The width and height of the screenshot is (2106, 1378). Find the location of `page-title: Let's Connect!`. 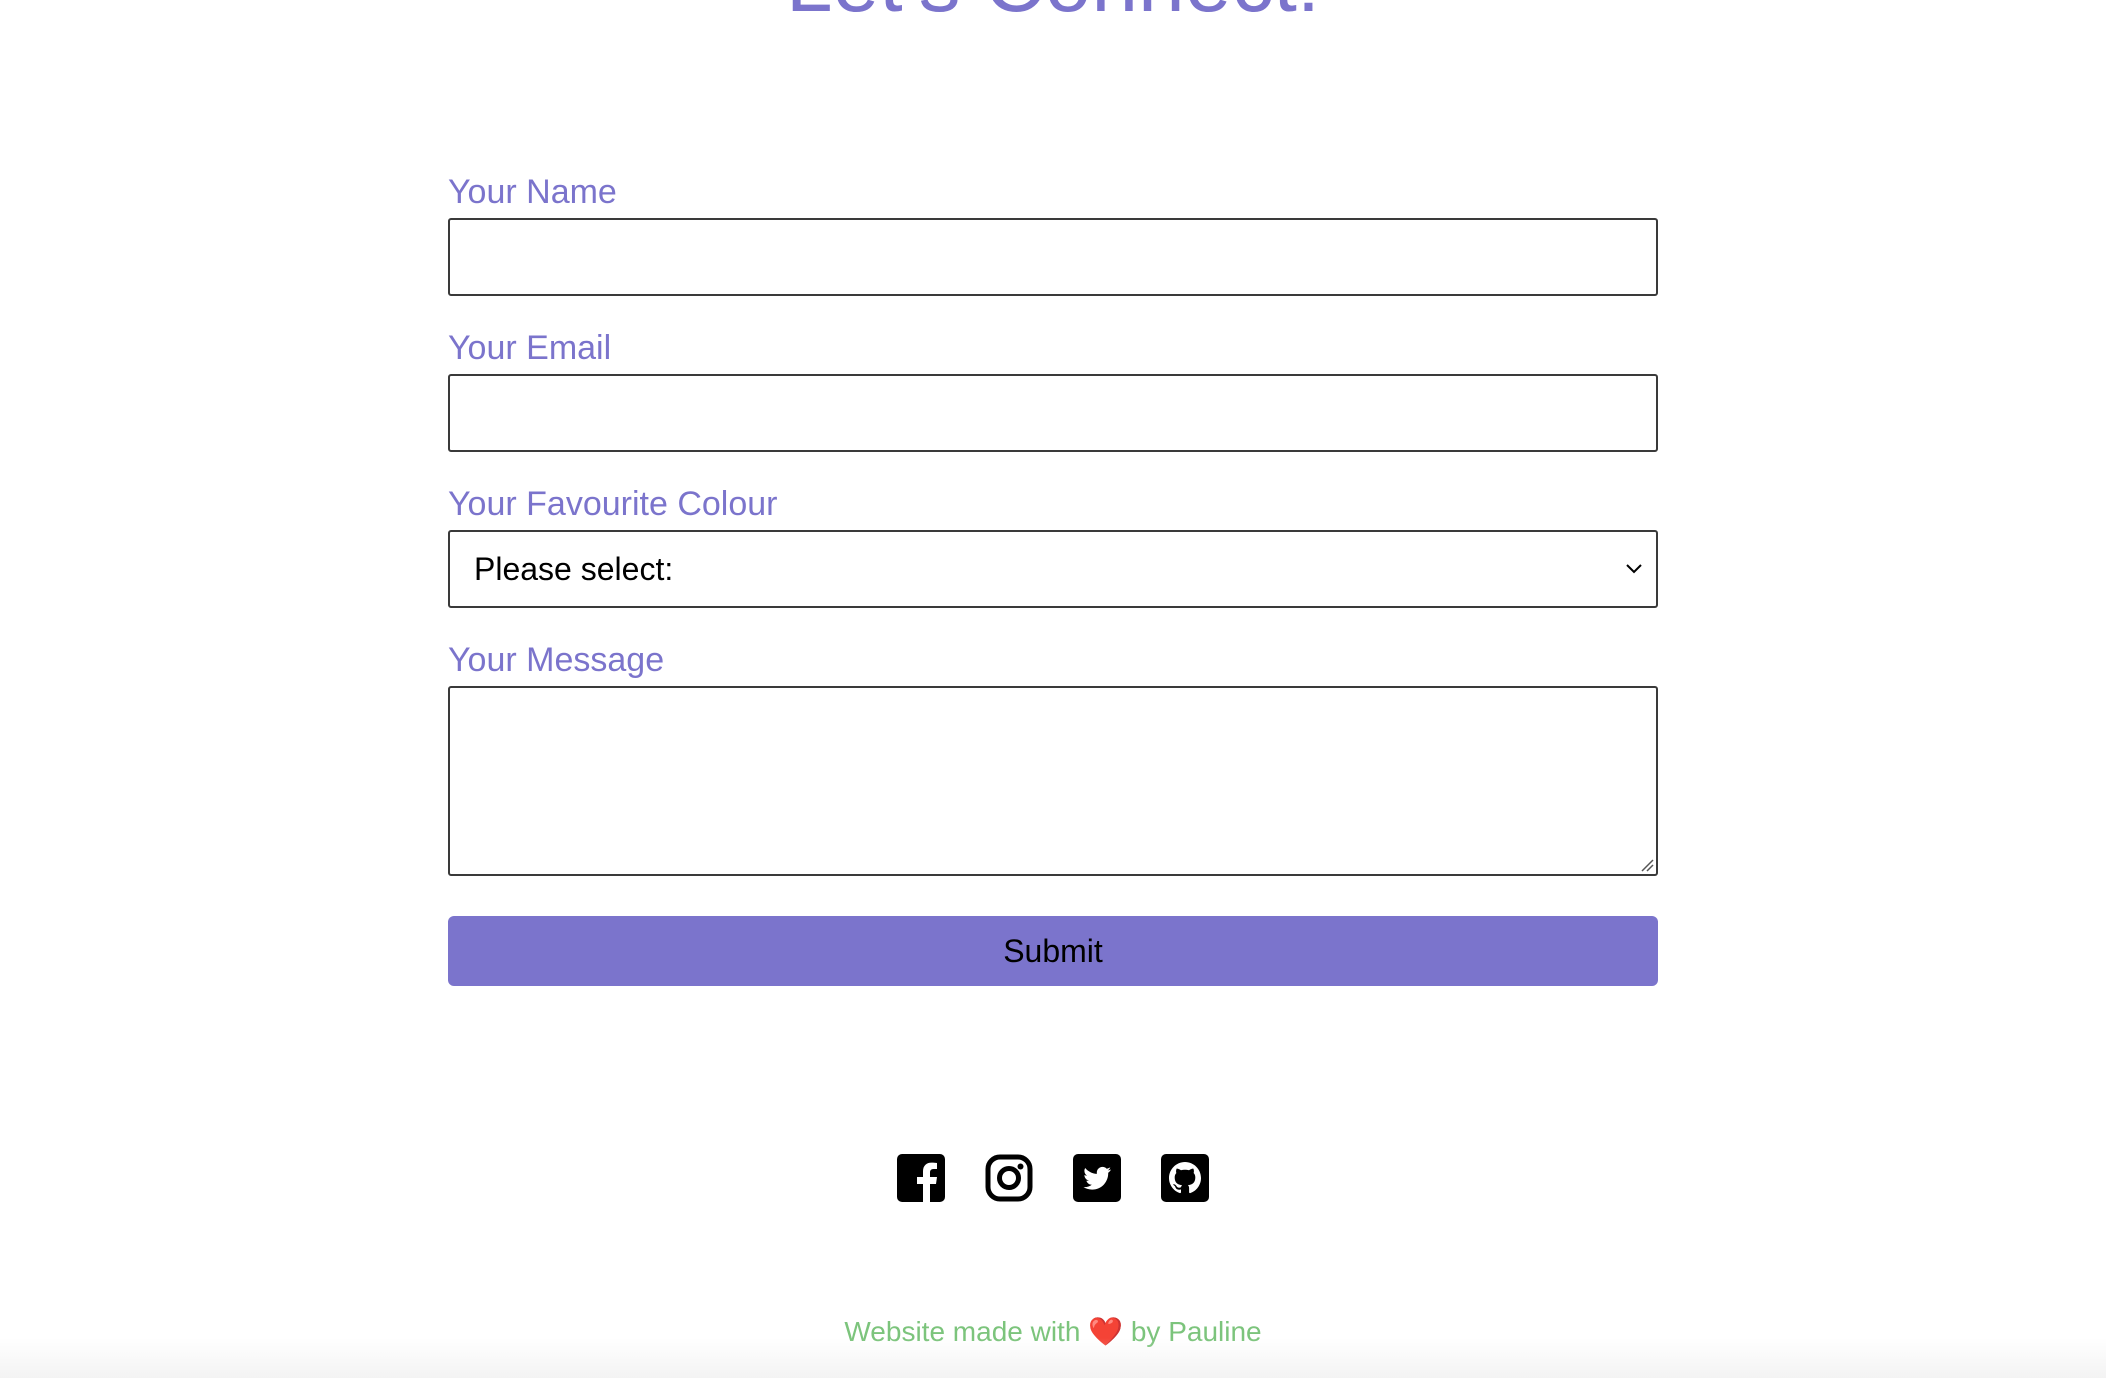

page-title: Let's Connect! is located at coordinates (1053, 12).